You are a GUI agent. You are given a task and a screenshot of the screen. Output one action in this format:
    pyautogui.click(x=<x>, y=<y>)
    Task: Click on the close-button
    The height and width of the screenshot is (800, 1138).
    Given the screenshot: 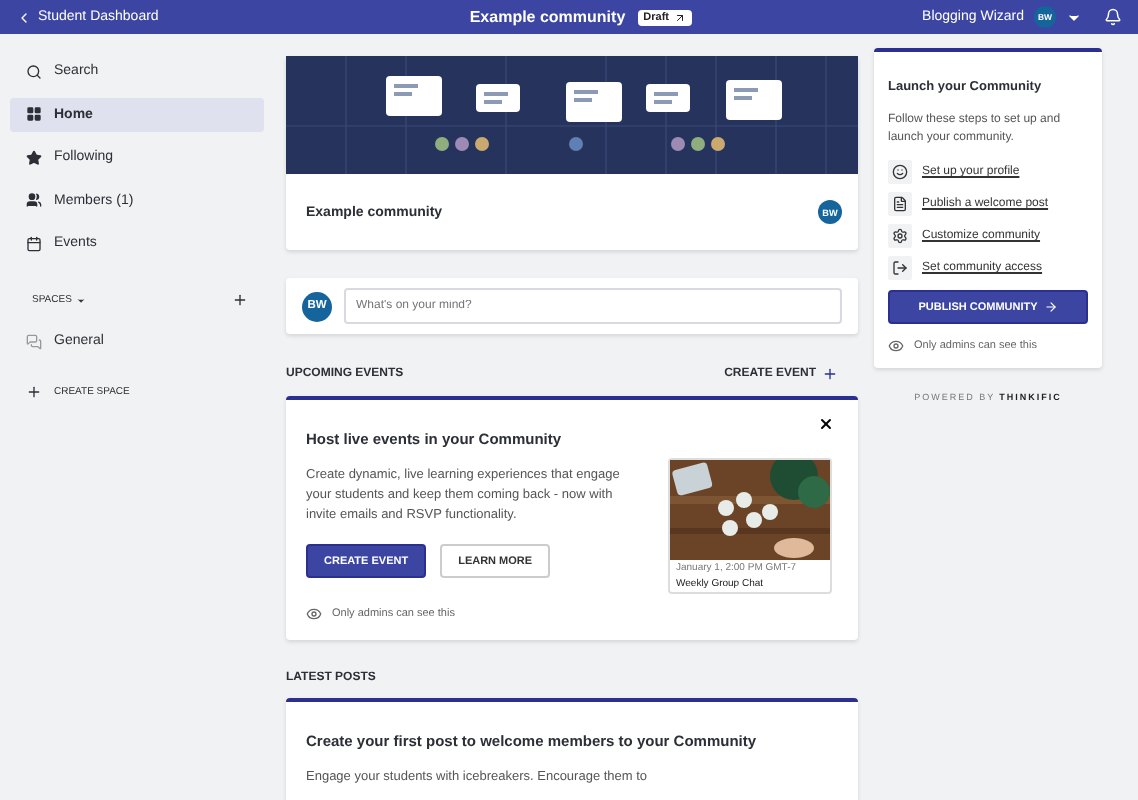 What is the action you would take?
    pyautogui.click(x=826, y=424)
    